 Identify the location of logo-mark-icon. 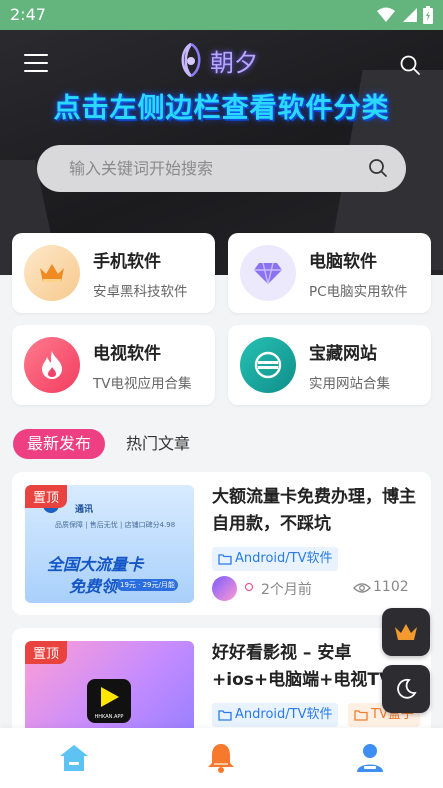
(191, 60).